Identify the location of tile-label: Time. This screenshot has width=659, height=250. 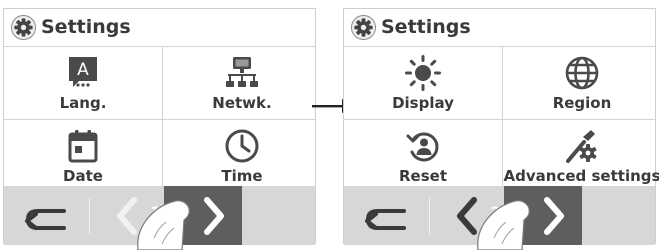
(242, 176).